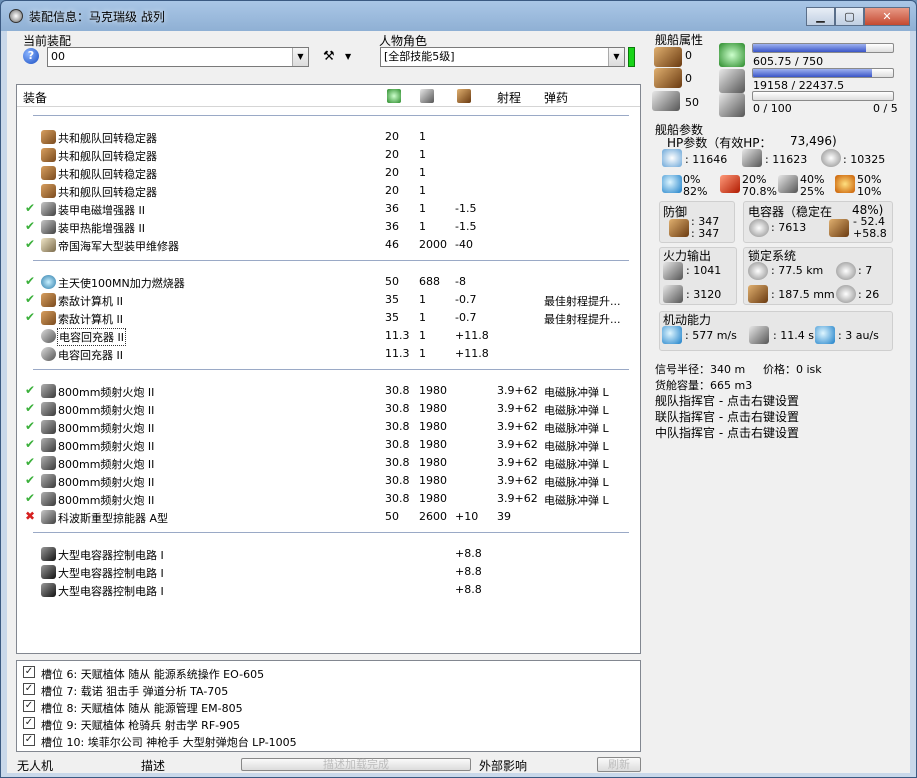  Describe the element at coordinates (328, 227) in the screenshot. I see `equipment-row: ✔ 装甲热能增强器 II 36 1 -1.5` at that location.